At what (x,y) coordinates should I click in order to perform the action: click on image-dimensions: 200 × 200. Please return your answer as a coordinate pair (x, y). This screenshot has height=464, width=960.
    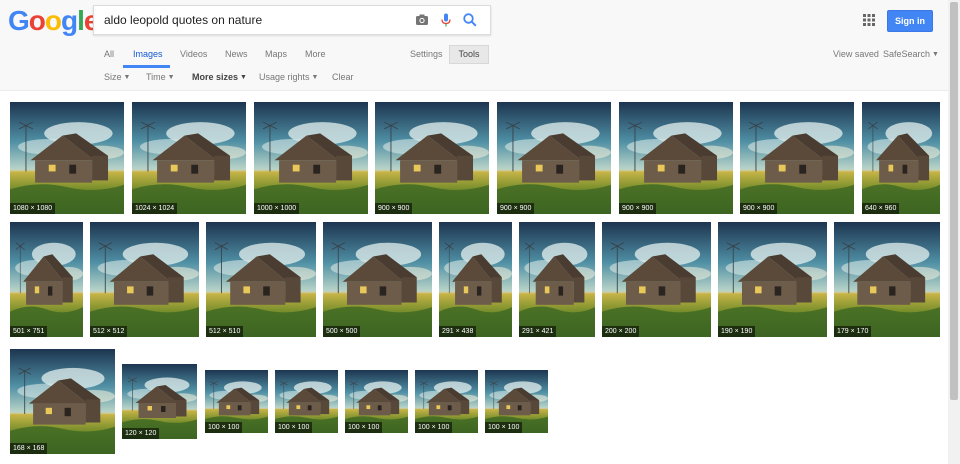
    Looking at the image, I should click on (621, 331).